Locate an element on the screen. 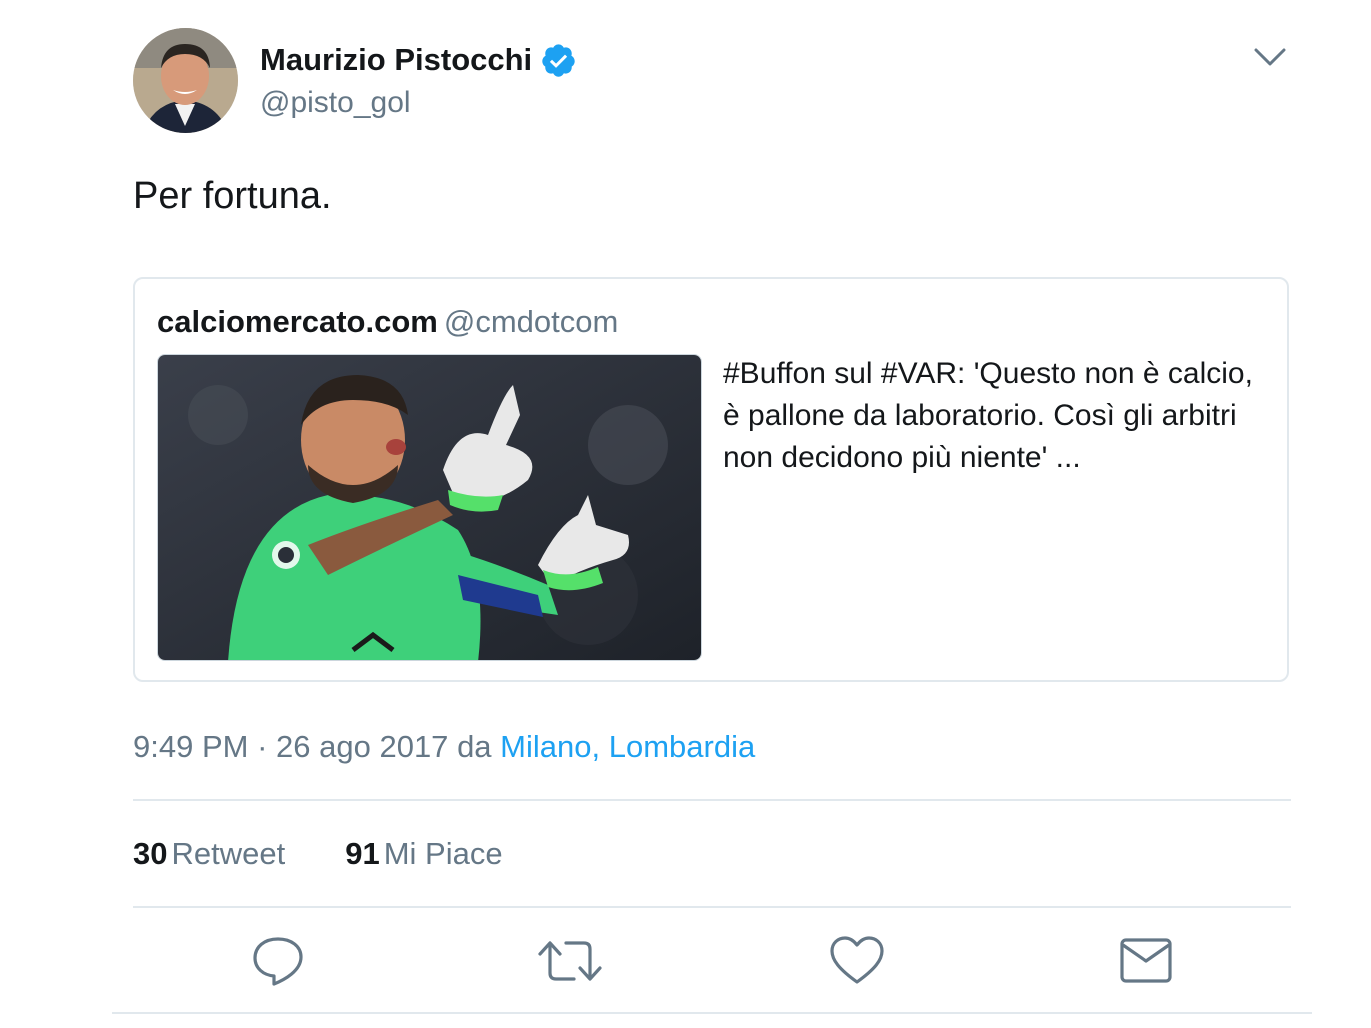 The height and width of the screenshot is (1028, 1371). verified-badge-icon is located at coordinates (558, 60).